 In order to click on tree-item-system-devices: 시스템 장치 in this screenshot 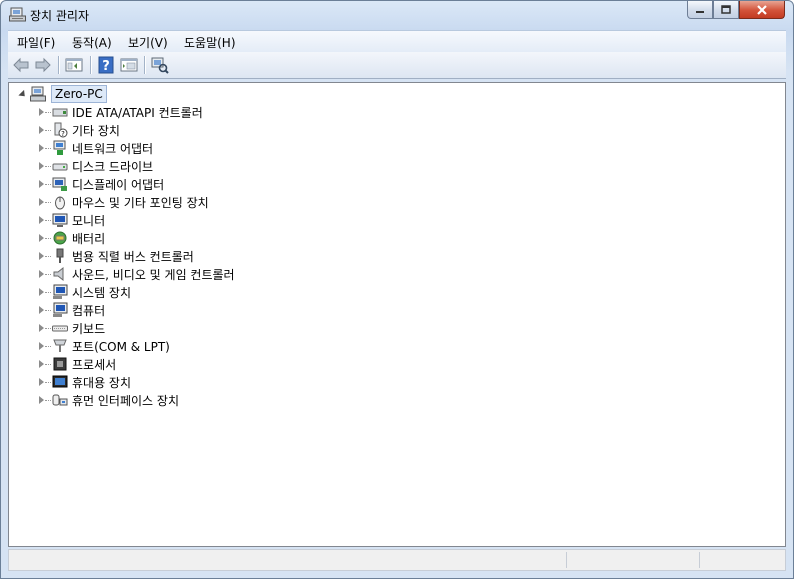, I will do `click(85, 292)`.